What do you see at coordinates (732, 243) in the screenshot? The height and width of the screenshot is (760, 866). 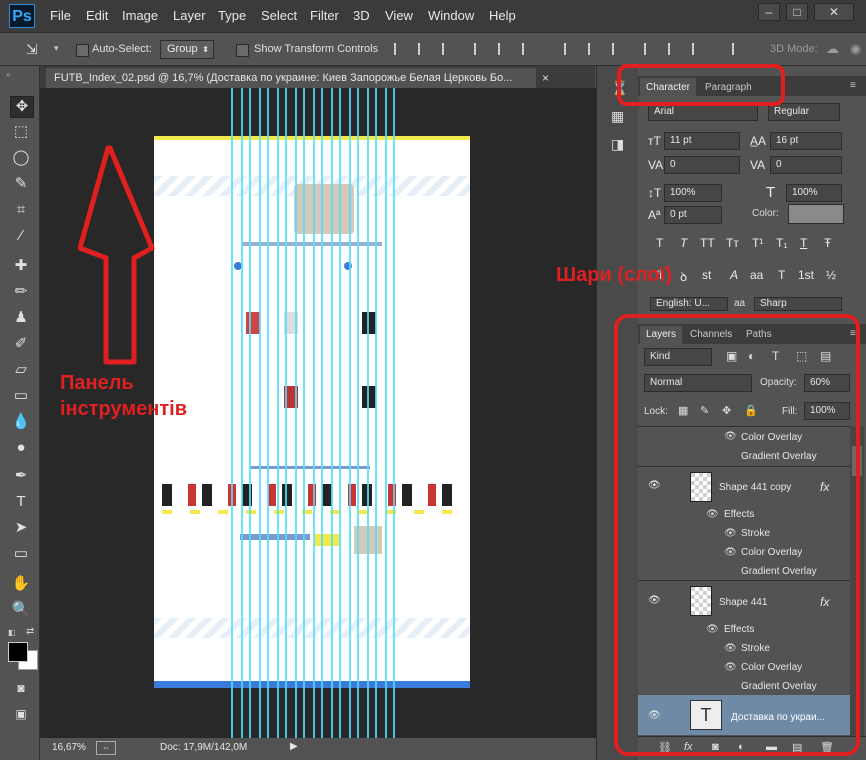 I see `small-caps-button: Tт` at bounding box center [732, 243].